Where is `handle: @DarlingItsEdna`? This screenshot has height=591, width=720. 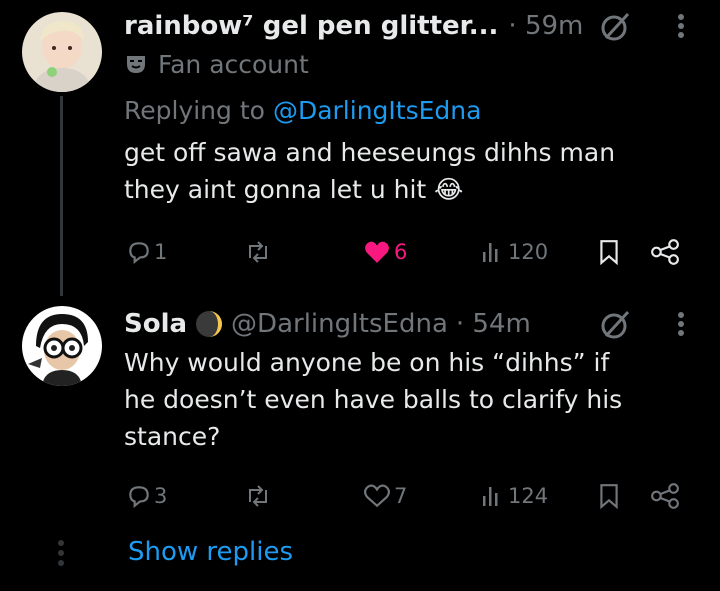 handle: @DarlingItsEdna is located at coordinates (339, 324).